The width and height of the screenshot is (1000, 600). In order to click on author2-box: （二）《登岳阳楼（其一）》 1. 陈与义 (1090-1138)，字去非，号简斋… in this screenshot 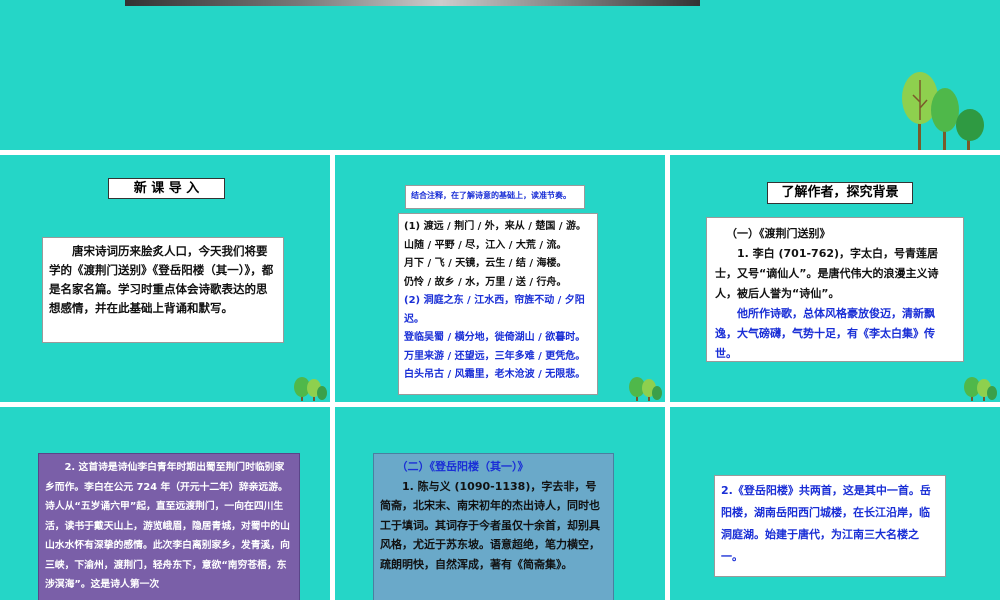, I will do `click(493, 526)`.